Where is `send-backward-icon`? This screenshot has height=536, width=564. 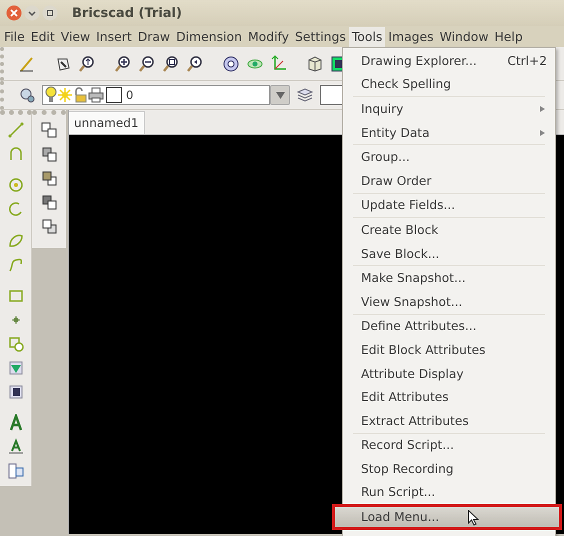 send-backward-icon is located at coordinates (49, 178).